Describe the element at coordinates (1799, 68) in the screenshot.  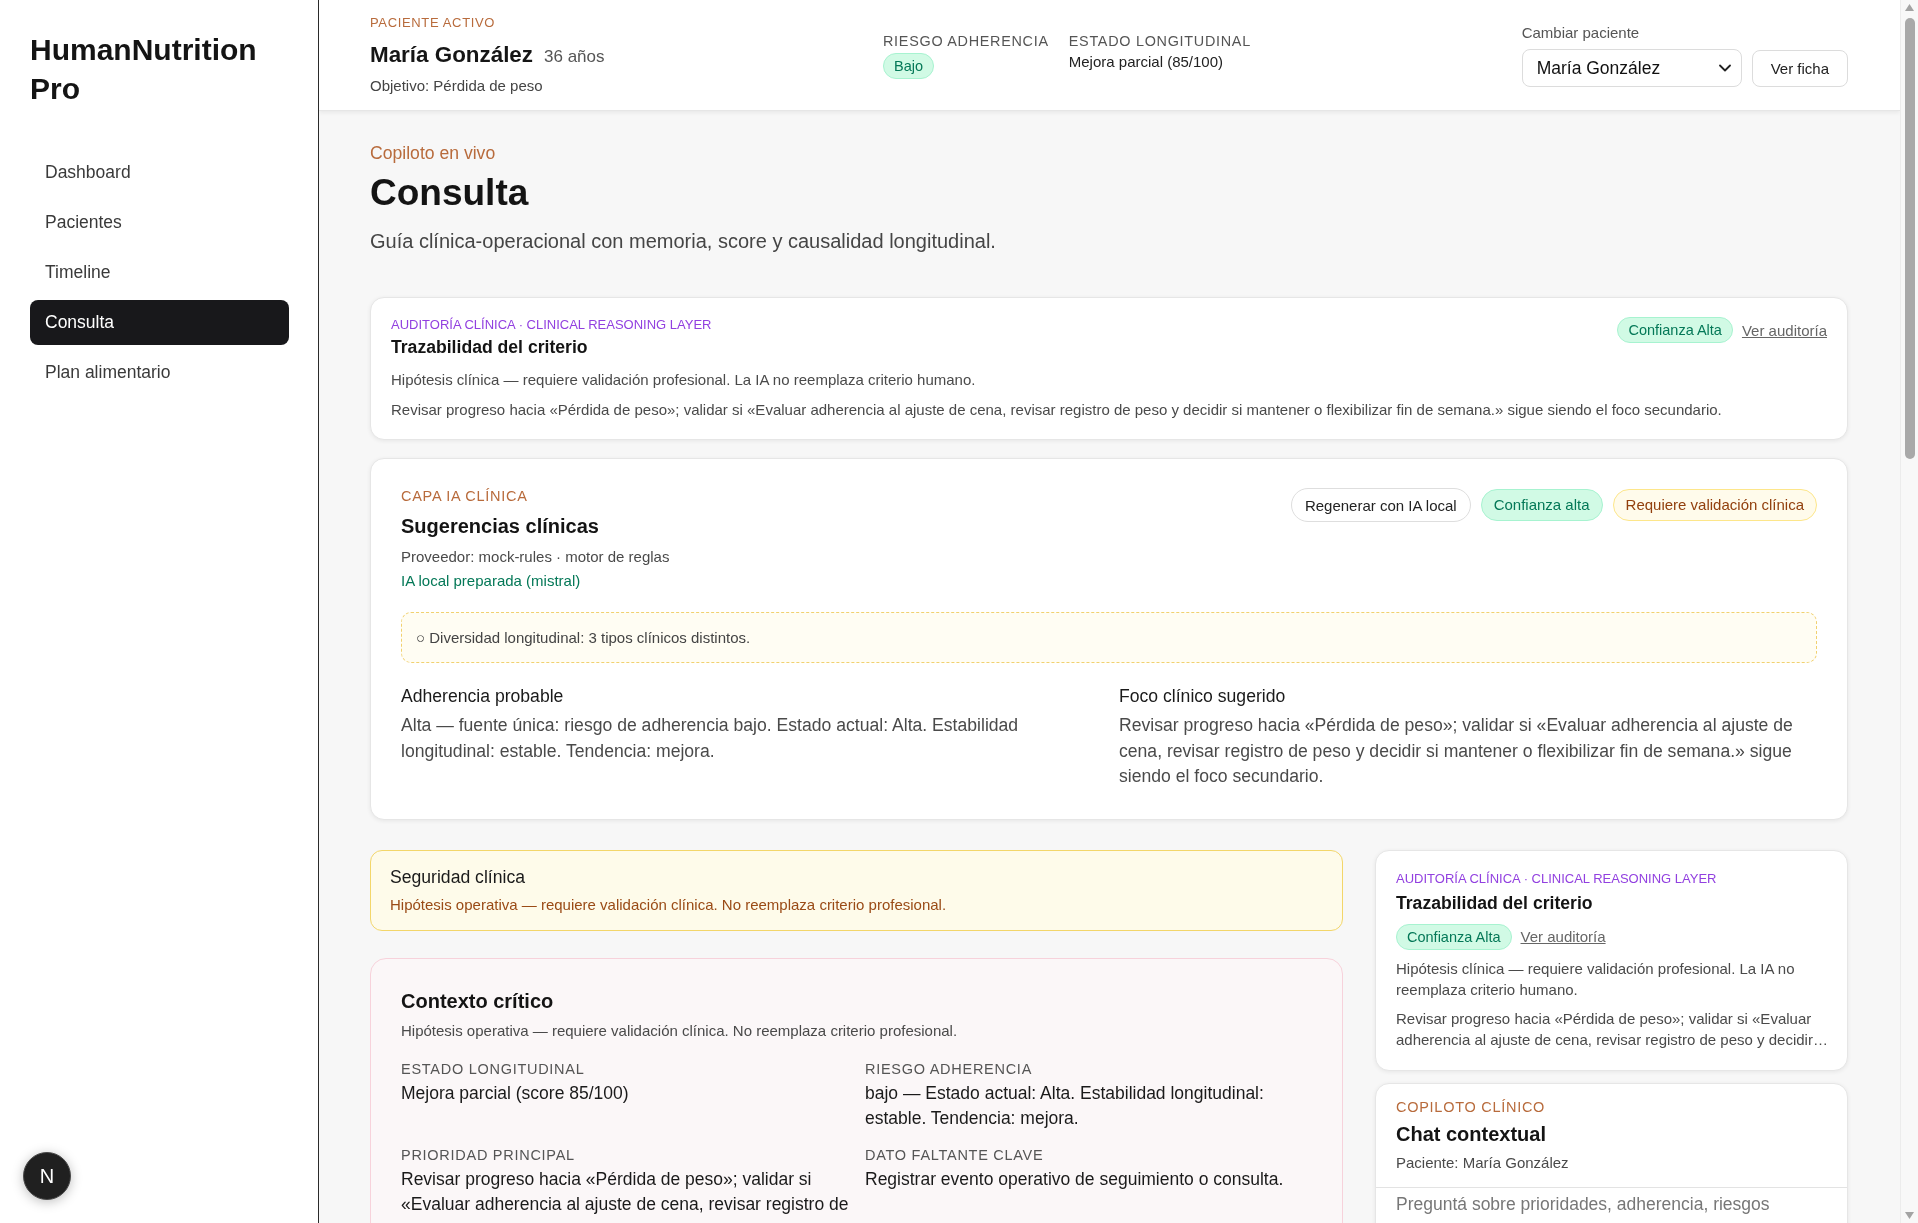
I see `view-record-button: Ver ficha` at that location.